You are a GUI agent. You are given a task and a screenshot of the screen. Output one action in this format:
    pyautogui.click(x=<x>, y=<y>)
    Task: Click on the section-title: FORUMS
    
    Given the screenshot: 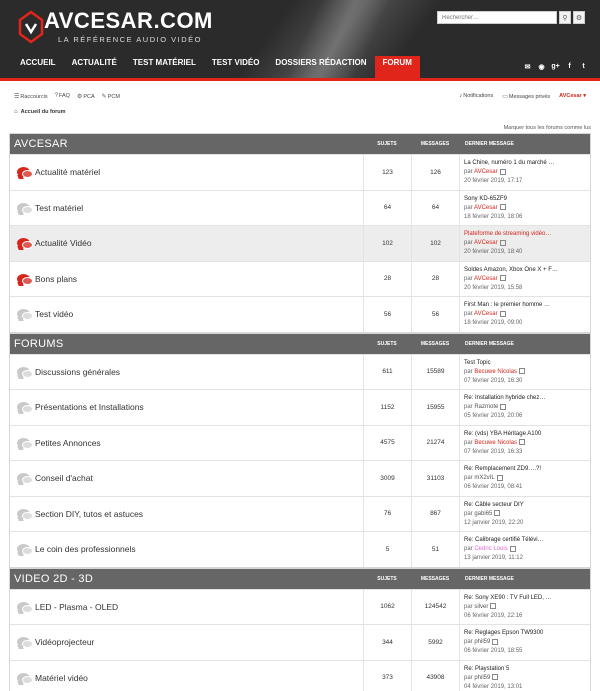 What is the action you would take?
    pyautogui.click(x=186, y=344)
    